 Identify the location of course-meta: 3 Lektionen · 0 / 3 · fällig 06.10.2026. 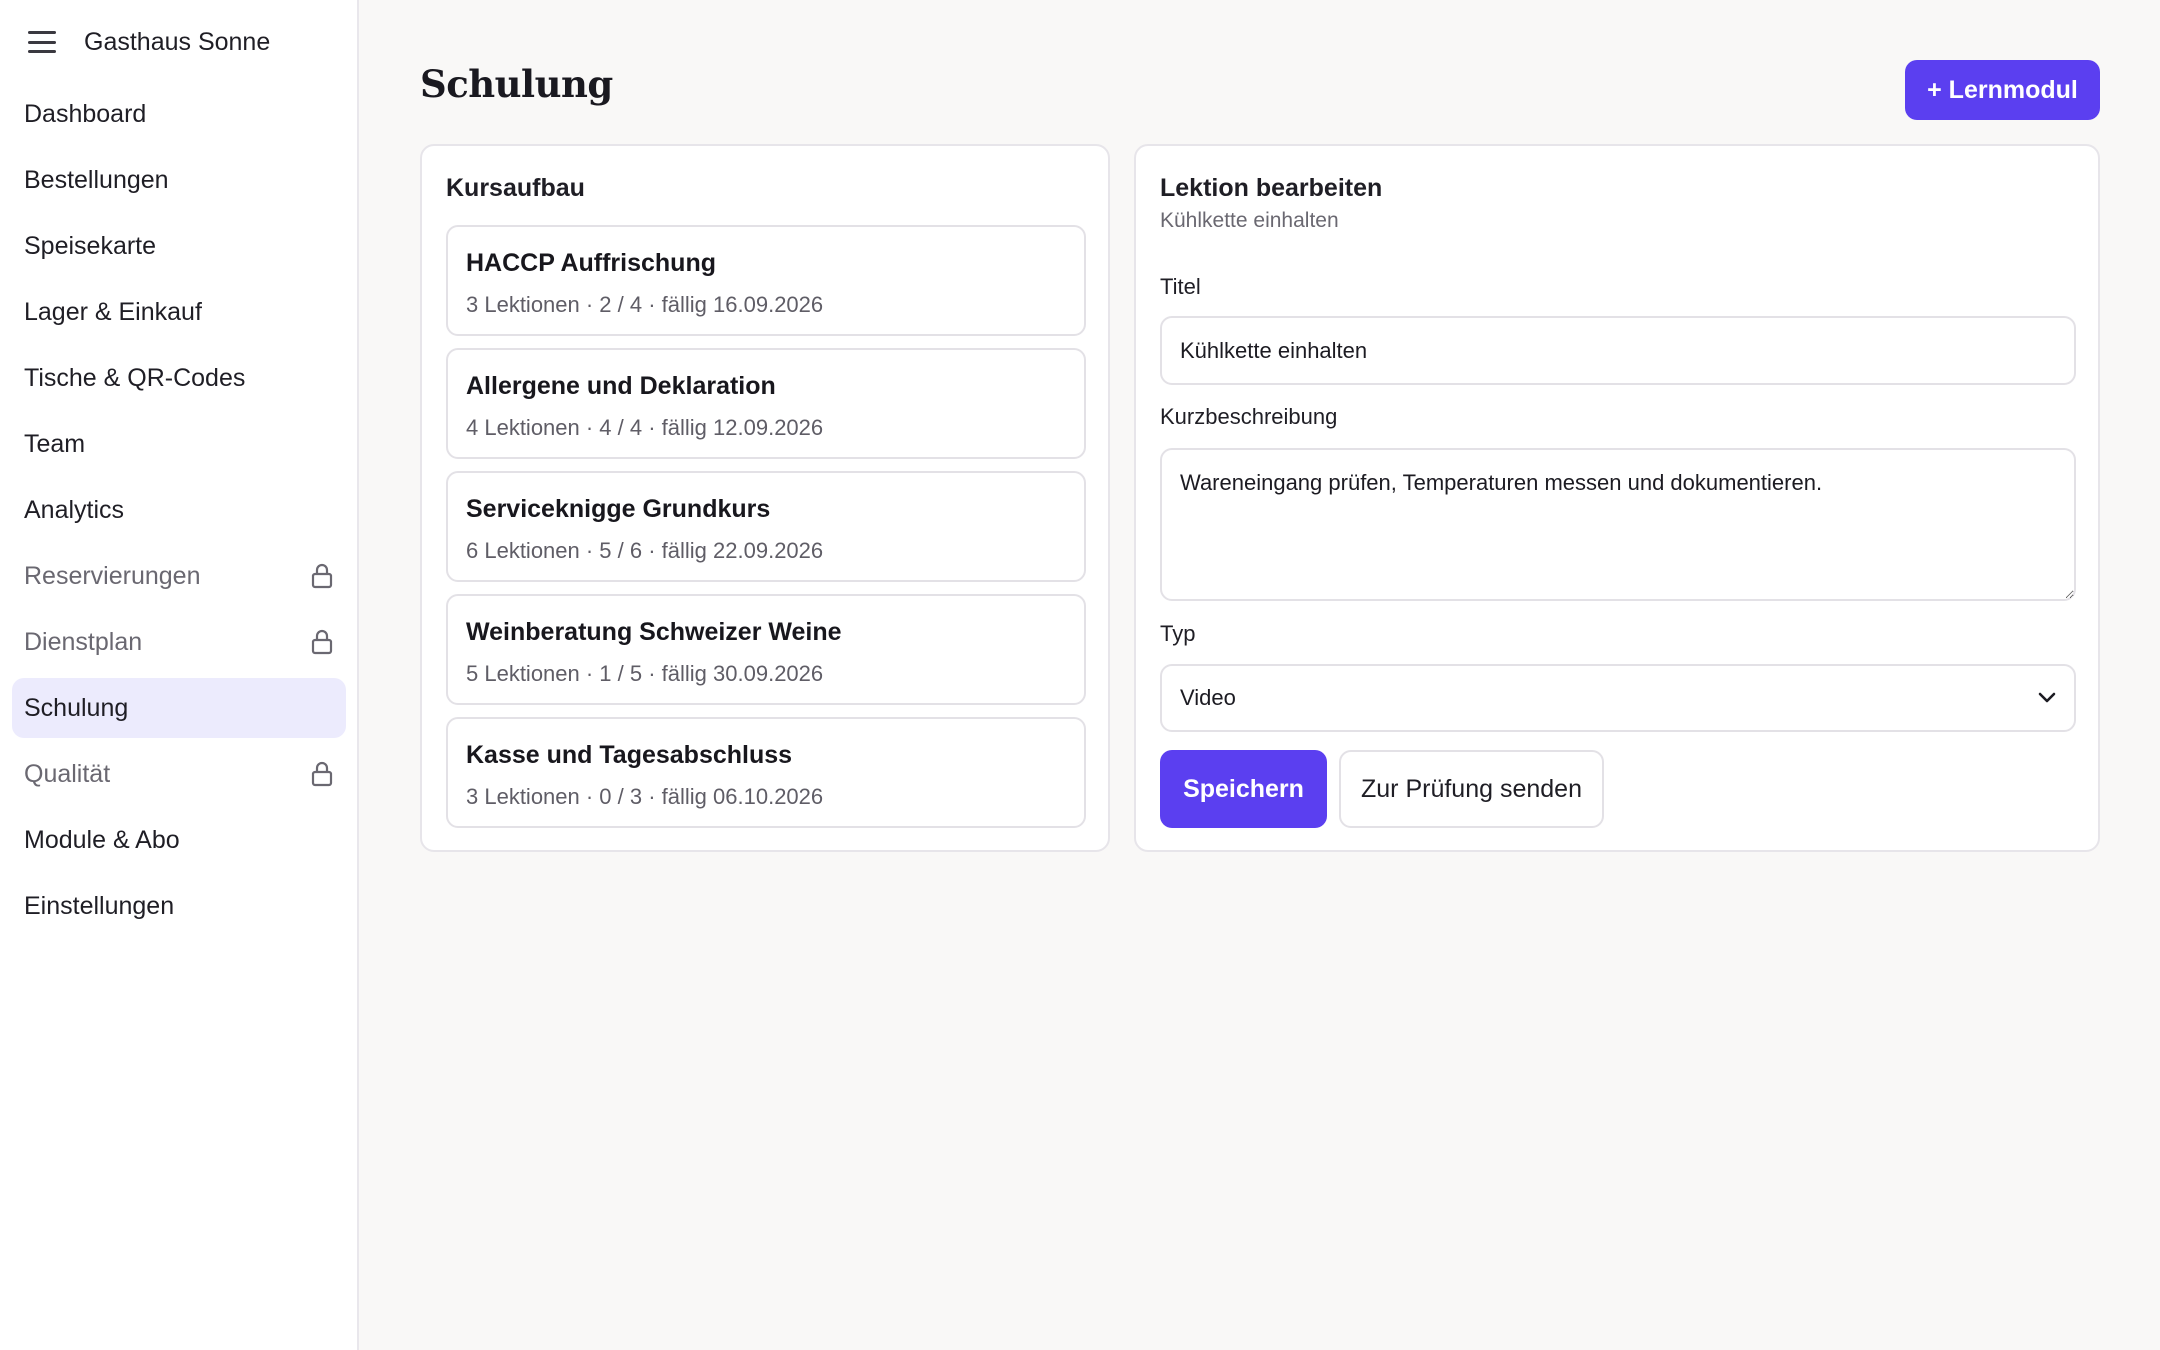
(645, 796).